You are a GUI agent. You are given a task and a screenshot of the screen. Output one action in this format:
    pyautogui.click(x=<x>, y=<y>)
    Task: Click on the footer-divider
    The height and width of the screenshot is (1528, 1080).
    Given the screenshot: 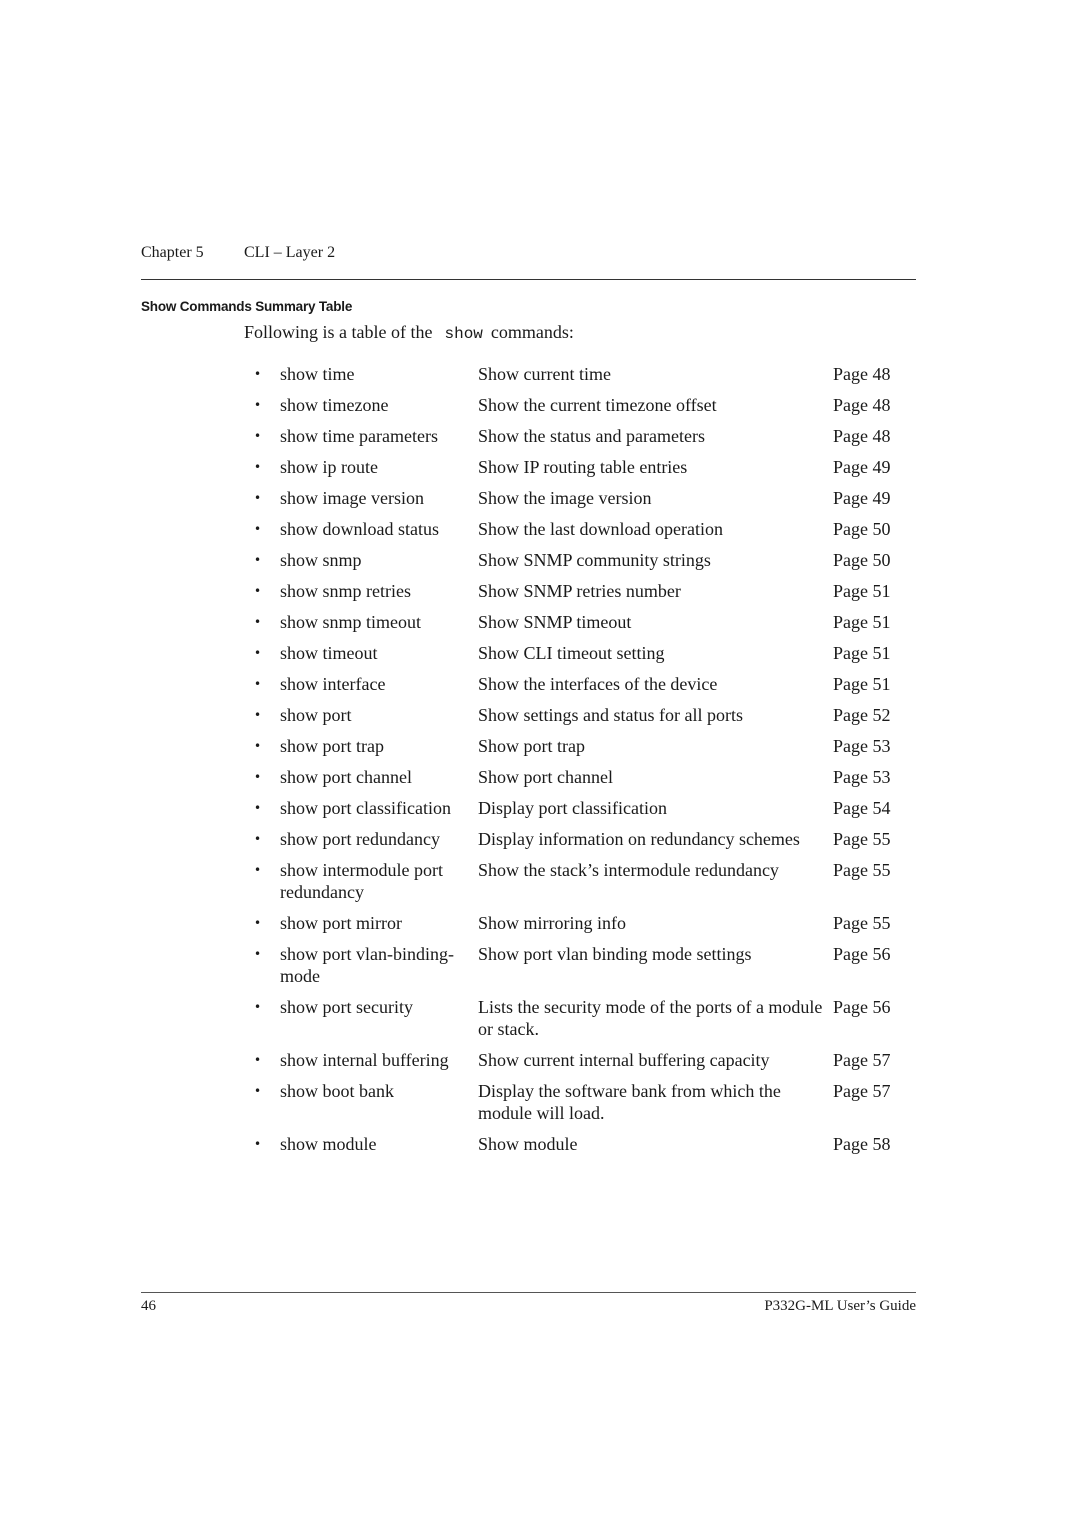 What is the action you would take?
    pyautogui.click(x=528, y=1292)
    